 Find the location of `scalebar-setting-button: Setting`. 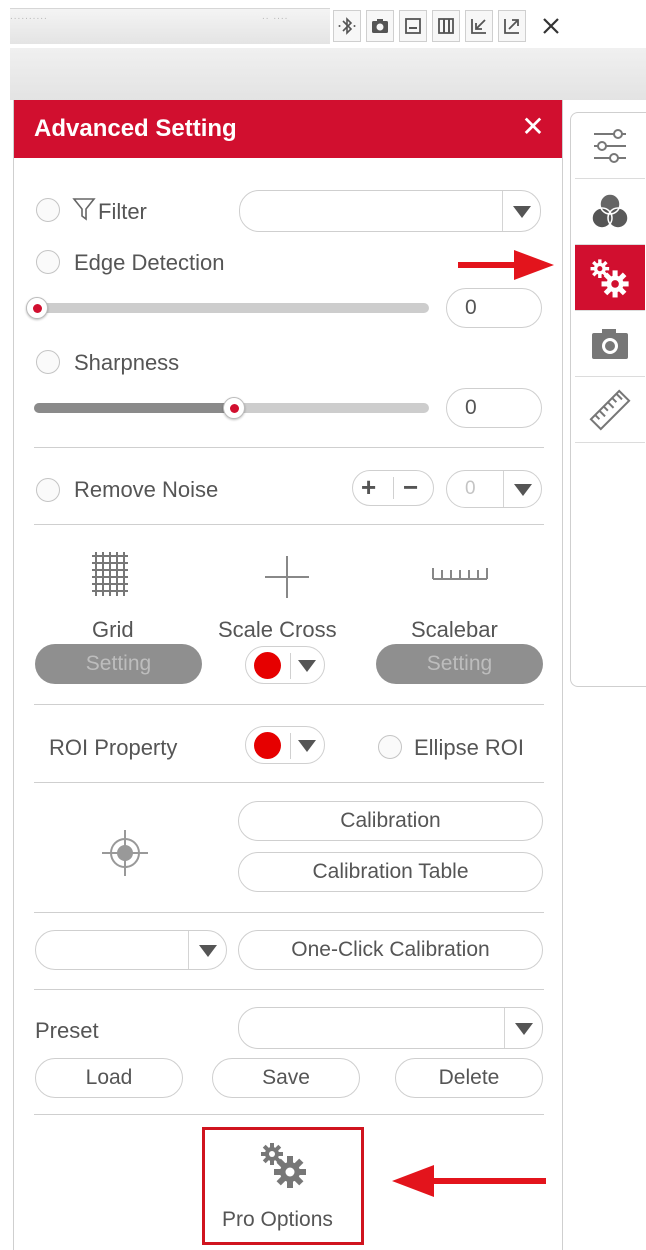

scalebar-setting-button: Setting is located at coordinates (459, 664).